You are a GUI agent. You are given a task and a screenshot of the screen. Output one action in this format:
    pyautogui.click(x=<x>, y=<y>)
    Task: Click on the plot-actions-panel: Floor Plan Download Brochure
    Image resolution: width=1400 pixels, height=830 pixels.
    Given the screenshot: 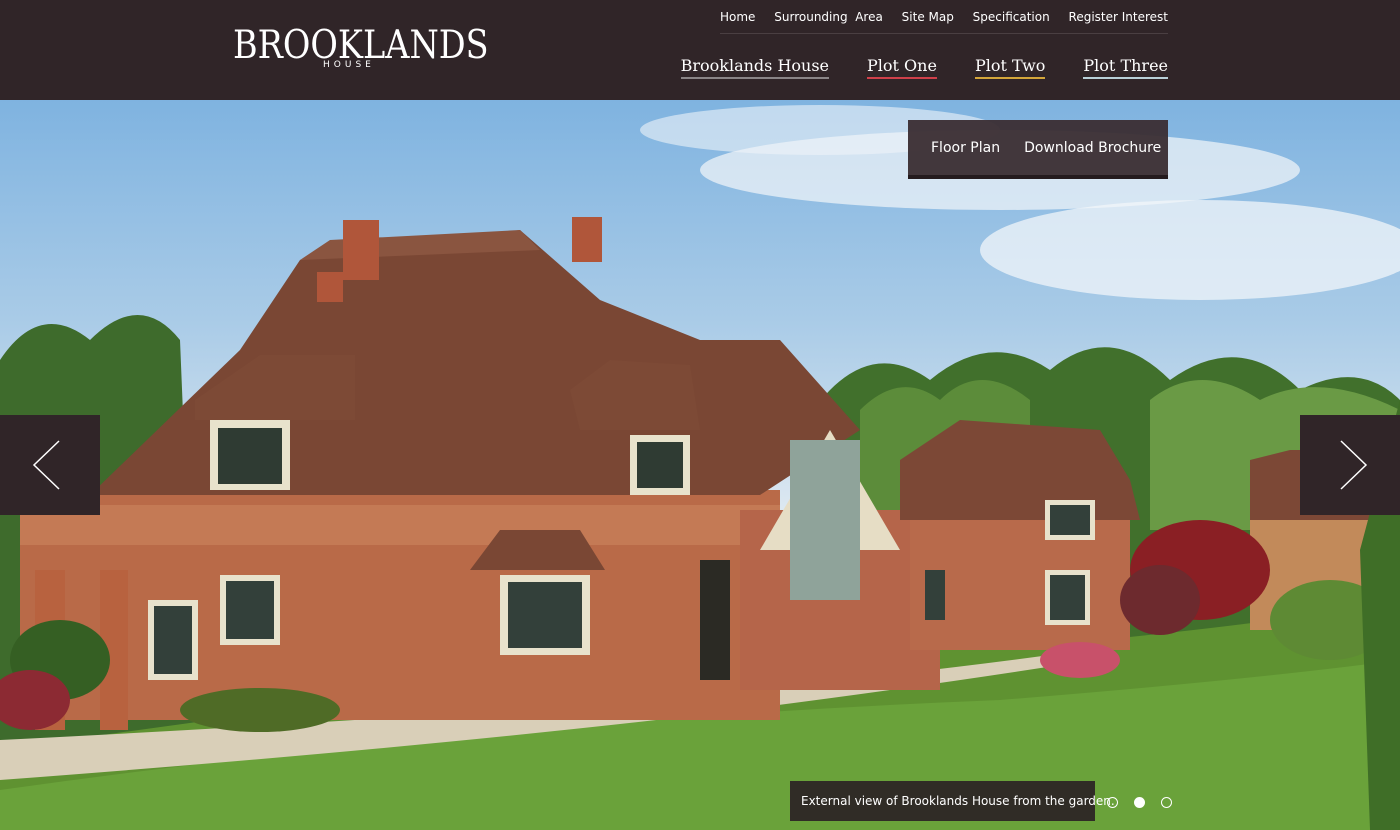 What is the action you would take?
    pyautogui.click(x=1038, y=149)
    